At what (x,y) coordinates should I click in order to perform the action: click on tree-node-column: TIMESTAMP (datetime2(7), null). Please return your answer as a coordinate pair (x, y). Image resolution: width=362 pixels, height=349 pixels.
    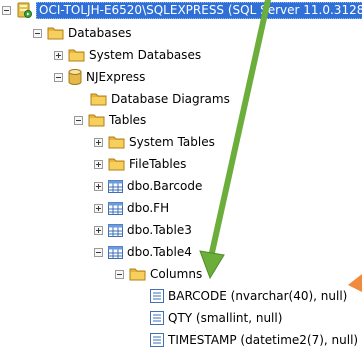
    Looking at the image, I should click on (254, 340).